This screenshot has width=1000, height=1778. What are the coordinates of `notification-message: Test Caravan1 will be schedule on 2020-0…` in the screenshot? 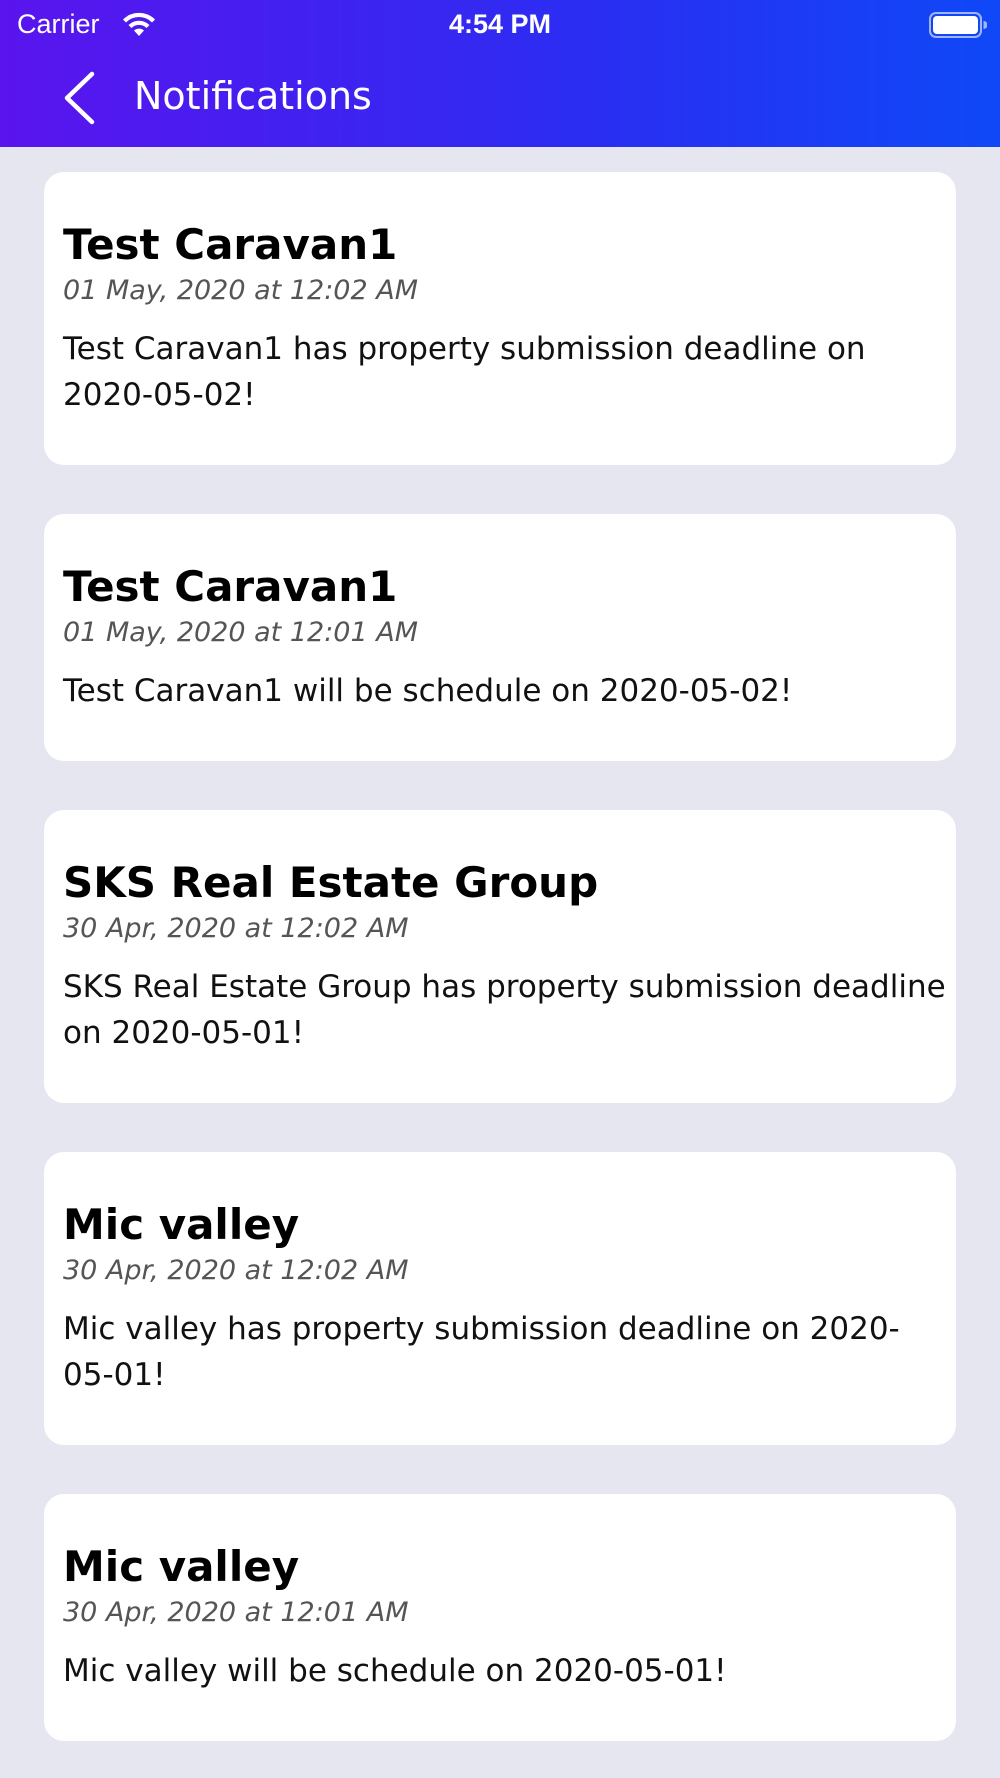 It's located at (428, 691).